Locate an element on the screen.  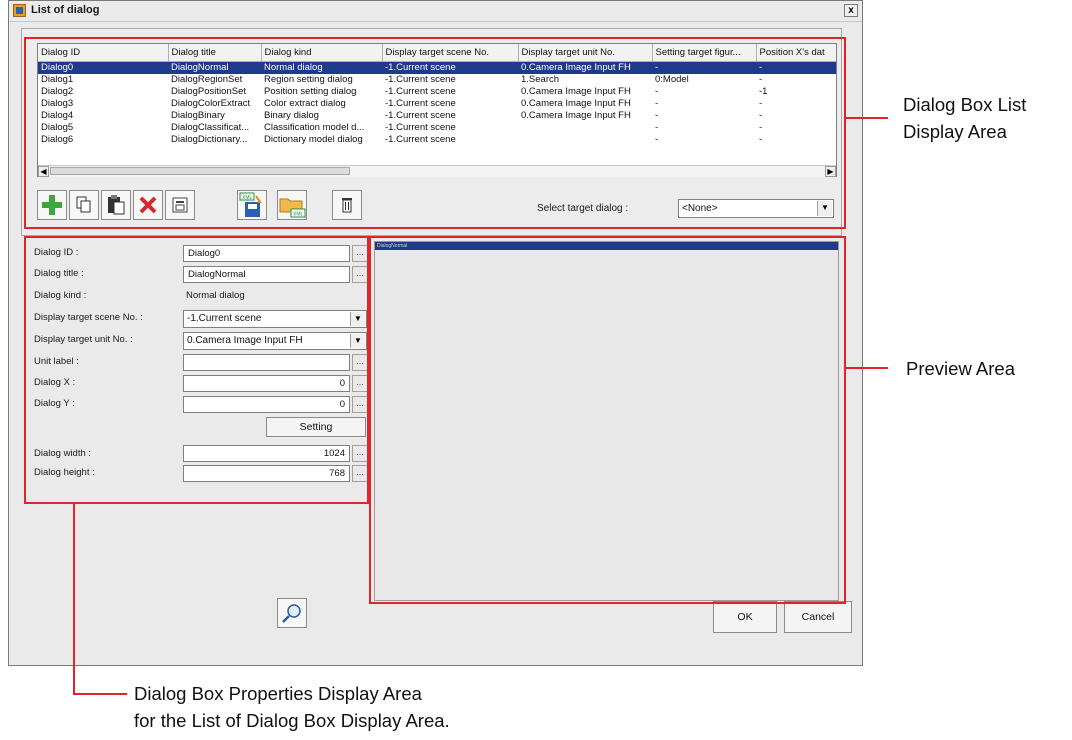
magnifier-icon is located at coordinates (291, 613).